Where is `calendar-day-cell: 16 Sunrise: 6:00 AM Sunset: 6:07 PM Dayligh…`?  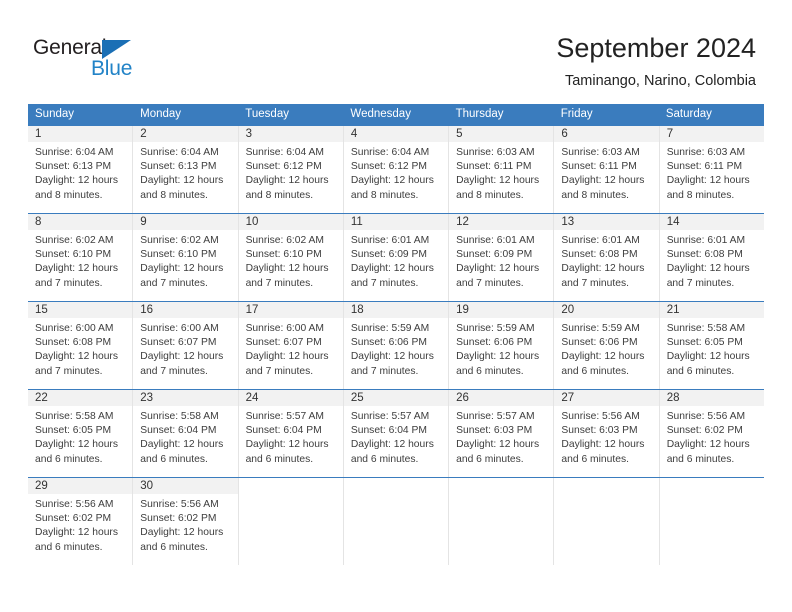
calendar-day-cell: 16 Sunrise: 6:00 AM Sunset: 6:07 PM Dayligh… is located at coordinates (186, 345).